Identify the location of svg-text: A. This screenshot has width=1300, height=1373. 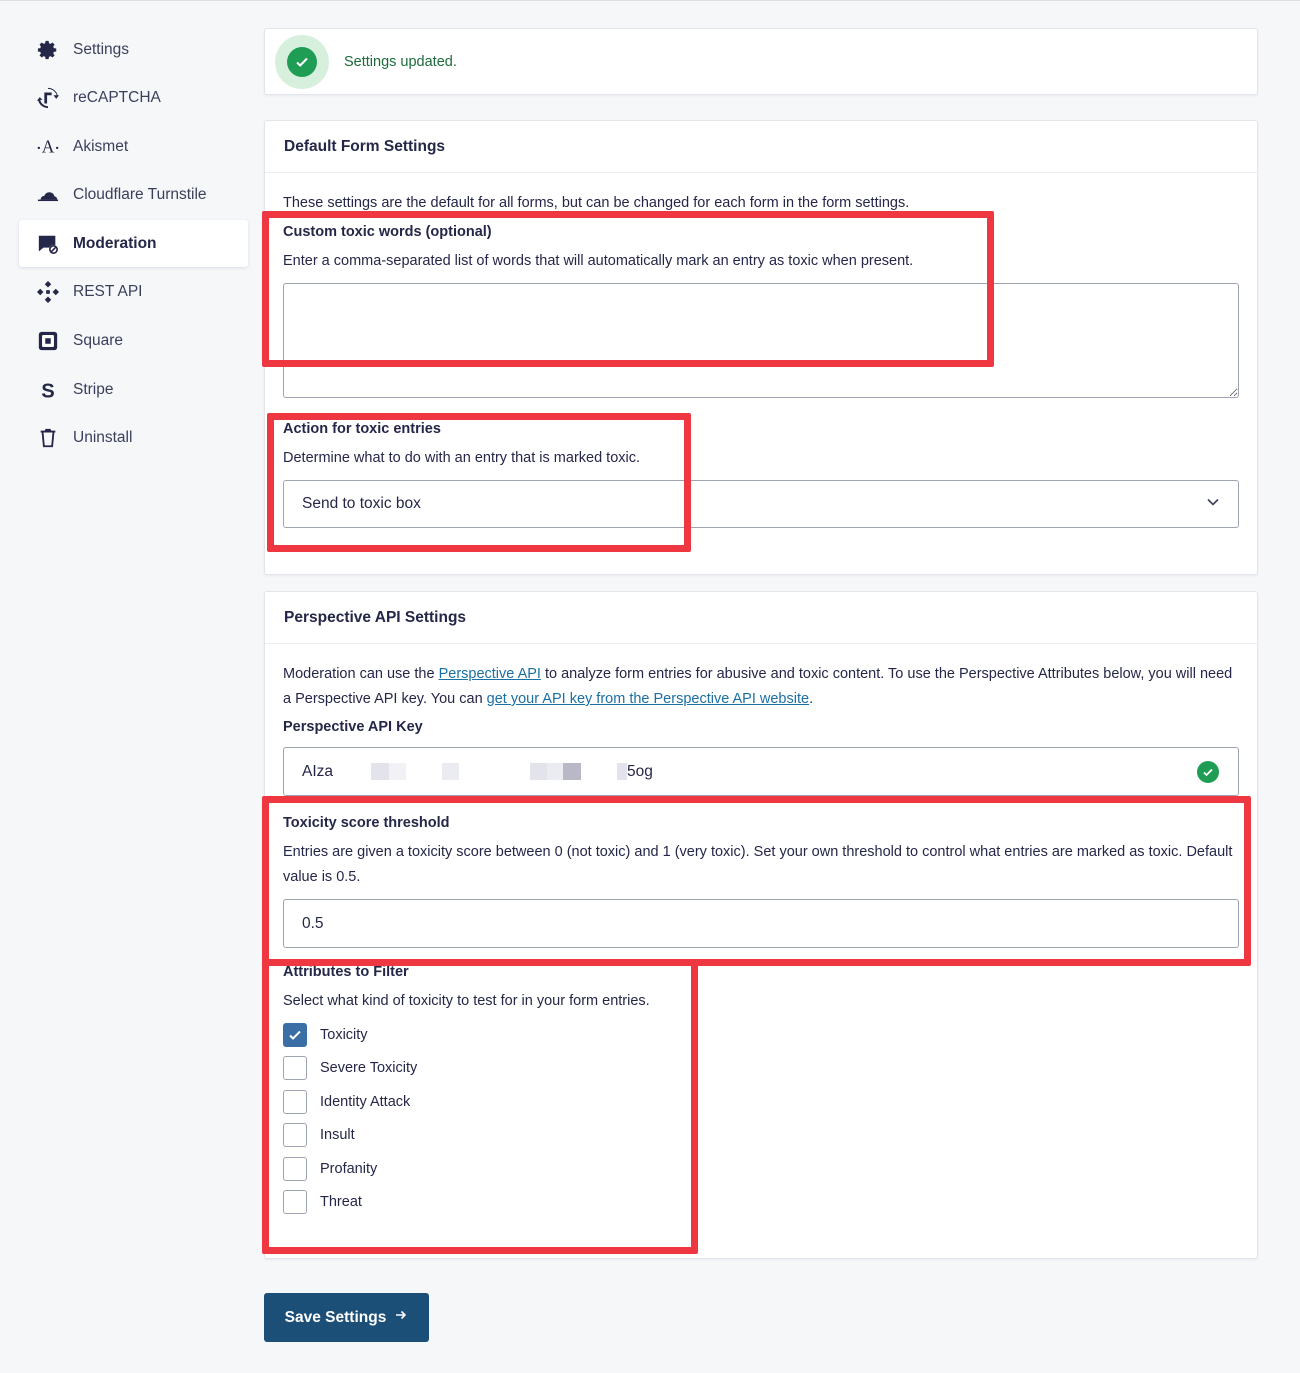
(48, 146).